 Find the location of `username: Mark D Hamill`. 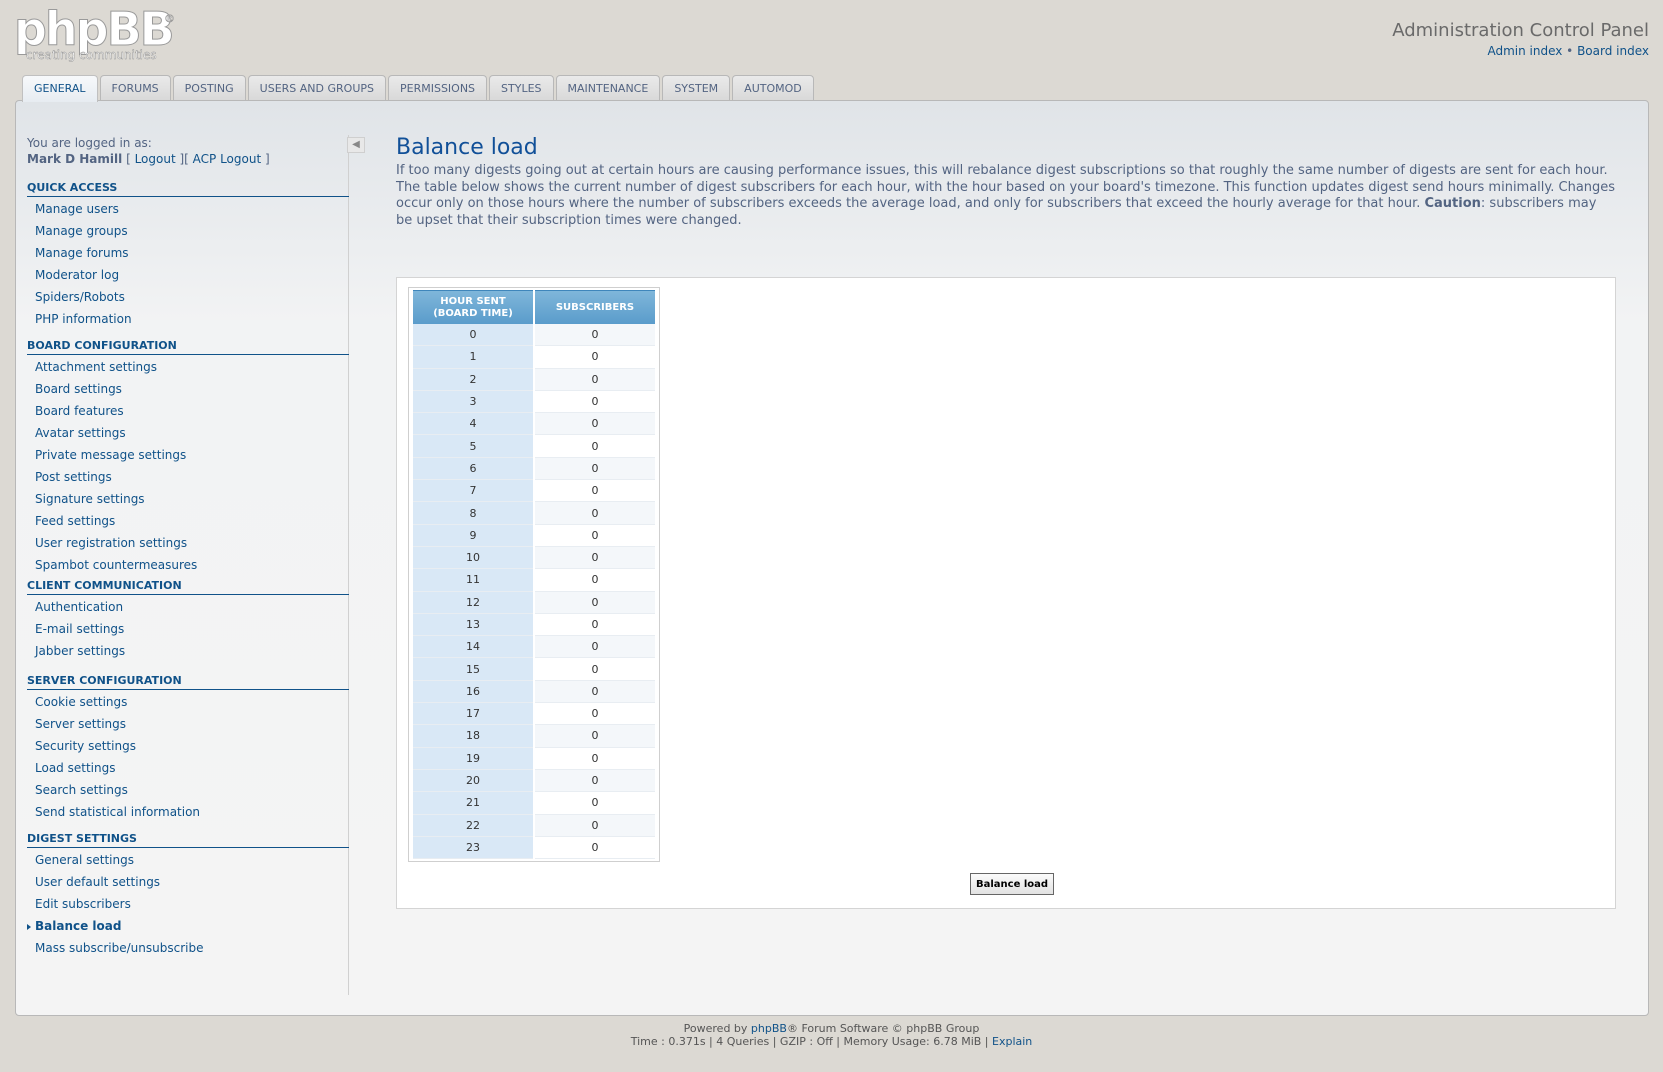

username: Mark D Hamill is located at coordinates (75, 159).